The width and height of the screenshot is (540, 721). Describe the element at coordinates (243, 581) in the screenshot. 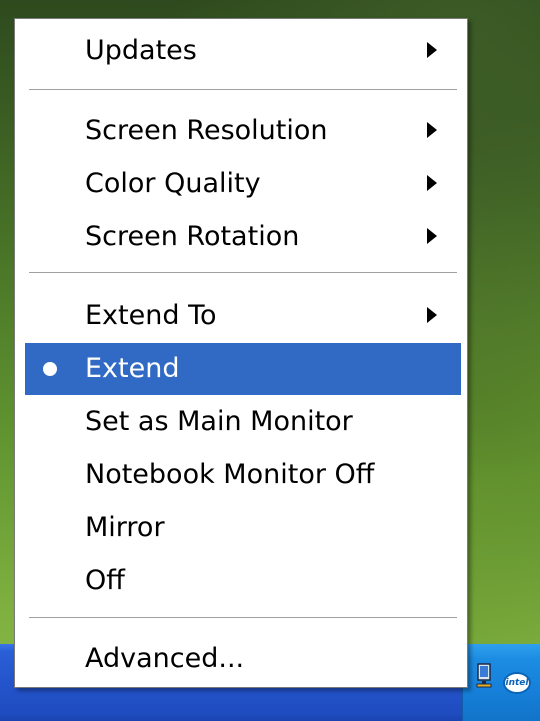

I see `menu-item-off: Off` at that location.